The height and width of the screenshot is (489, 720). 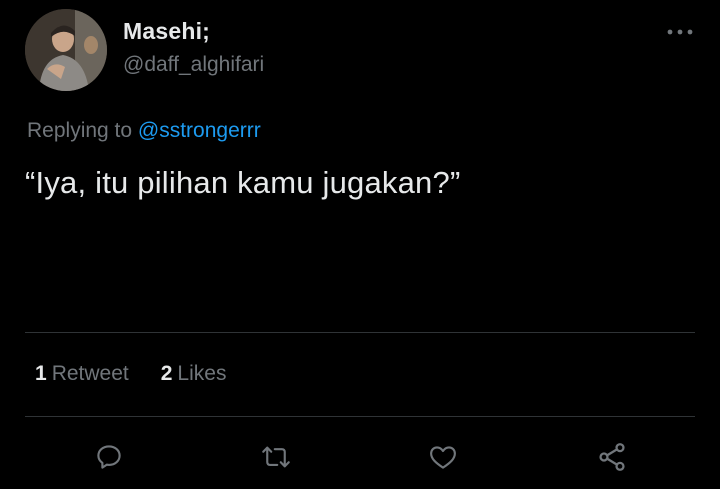 What do you see at coordinates (360, 416) in the screenshot?
I see `divider-bottom` at bounding box center [360, 416].